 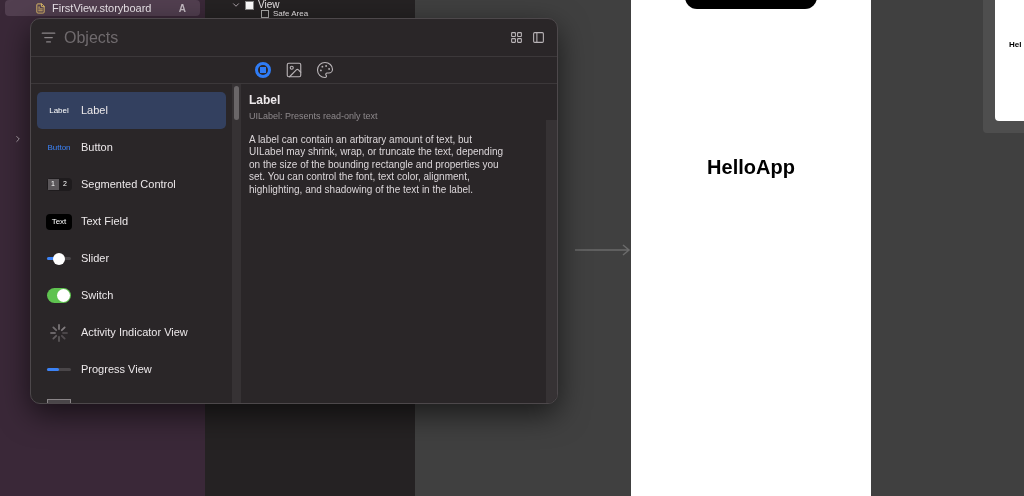 I want to click on file-name: FirstView.storyboard, so click(x=102, y=8).